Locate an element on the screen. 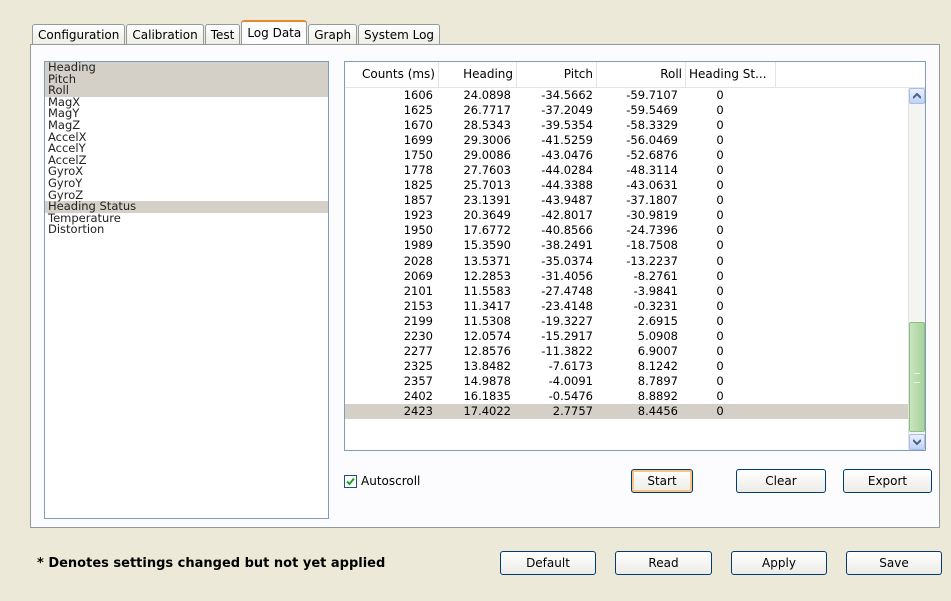  table-row: 1857 23.1391 -43.9487 -37.1807 0 is located at coordinates (628, 200).